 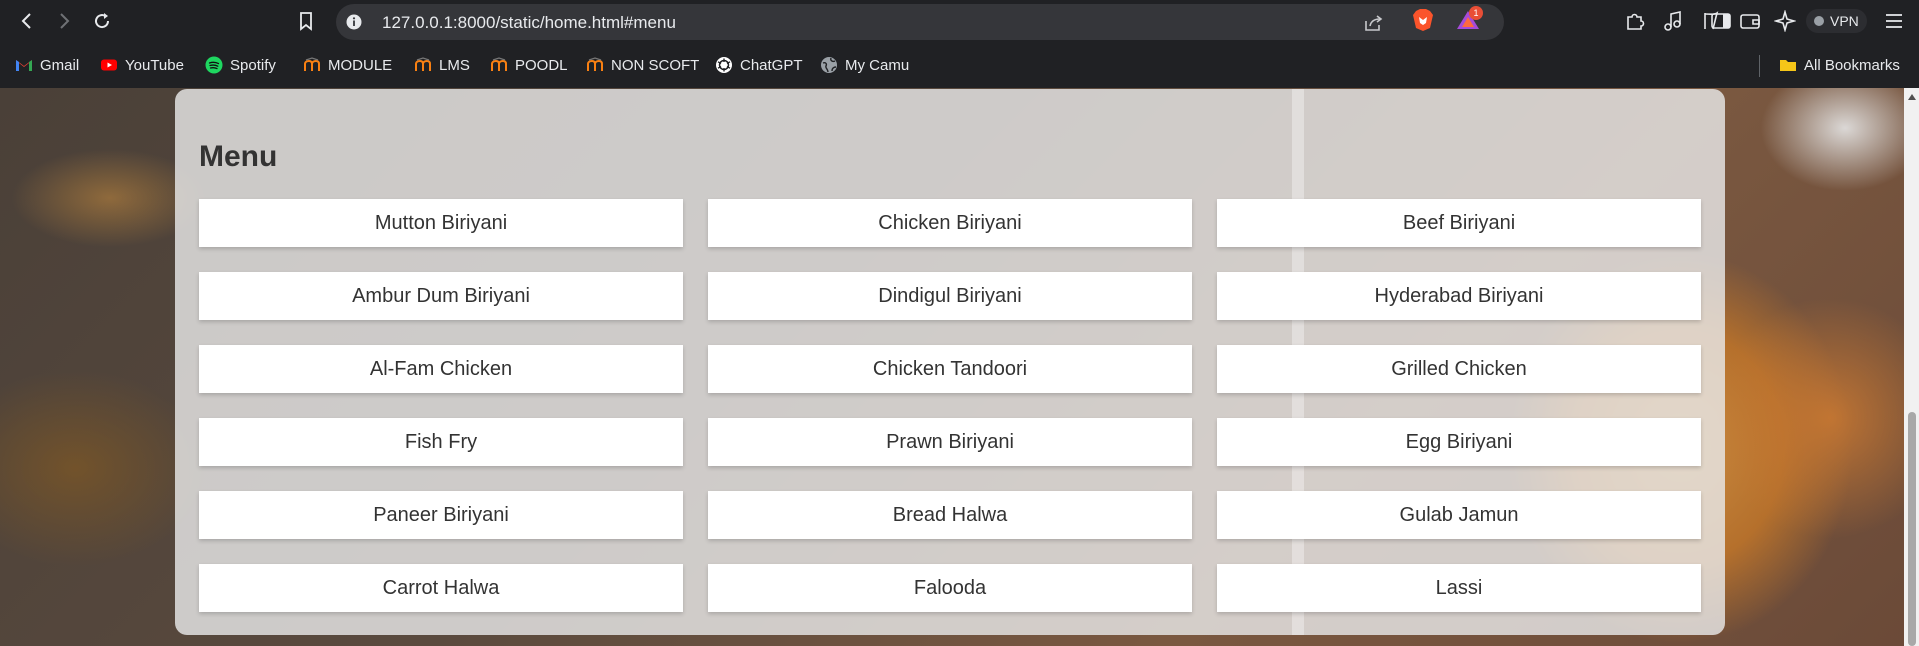 I want to click on bookmark-youtube: YouTube, so click(x=142, y=65).